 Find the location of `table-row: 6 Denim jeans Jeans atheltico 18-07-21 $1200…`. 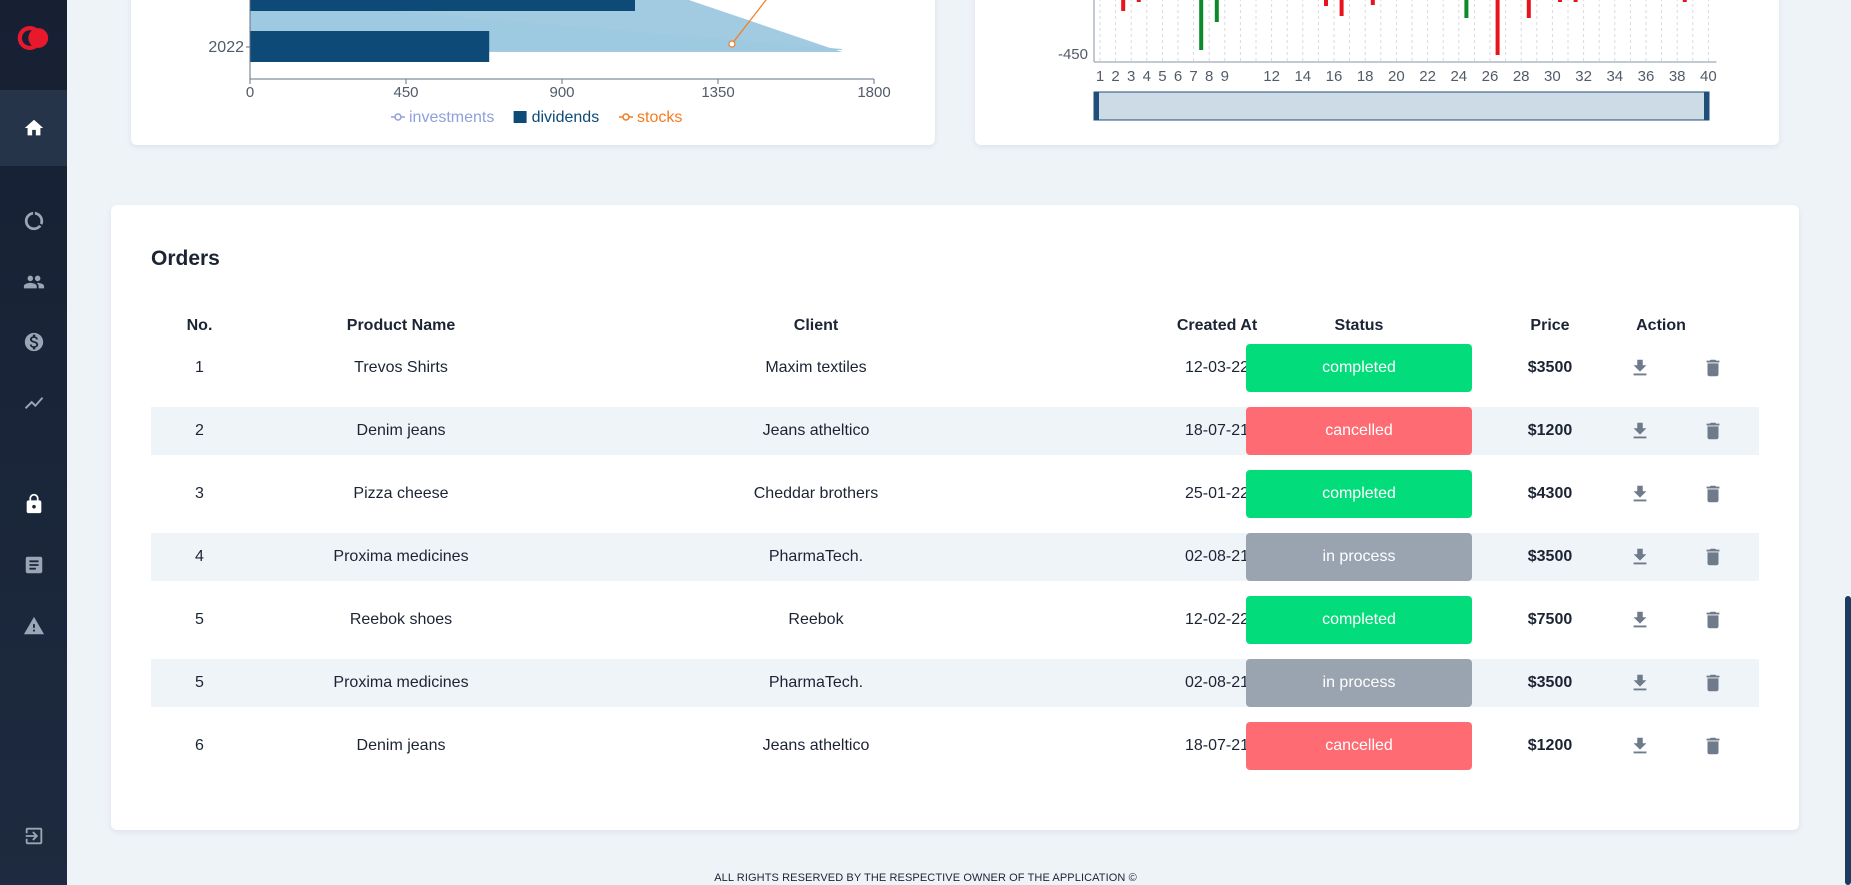

table-row: 6 Denim jeans Jeans atheltico 18-07-21 $1200… is located at coordinates (955, 746).